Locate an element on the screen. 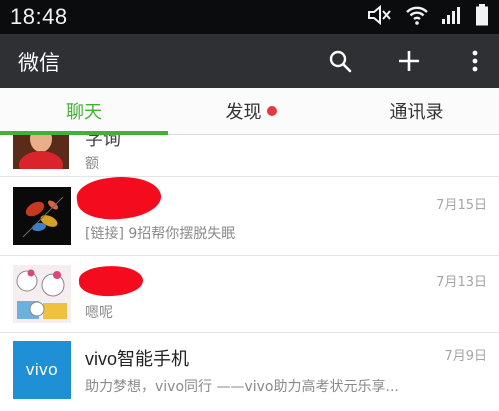 The width and height of the screenshot is (499, 411). chat-preview: [链接] 9招帮你摆脱失眠 is located at coordinates (160, 234).